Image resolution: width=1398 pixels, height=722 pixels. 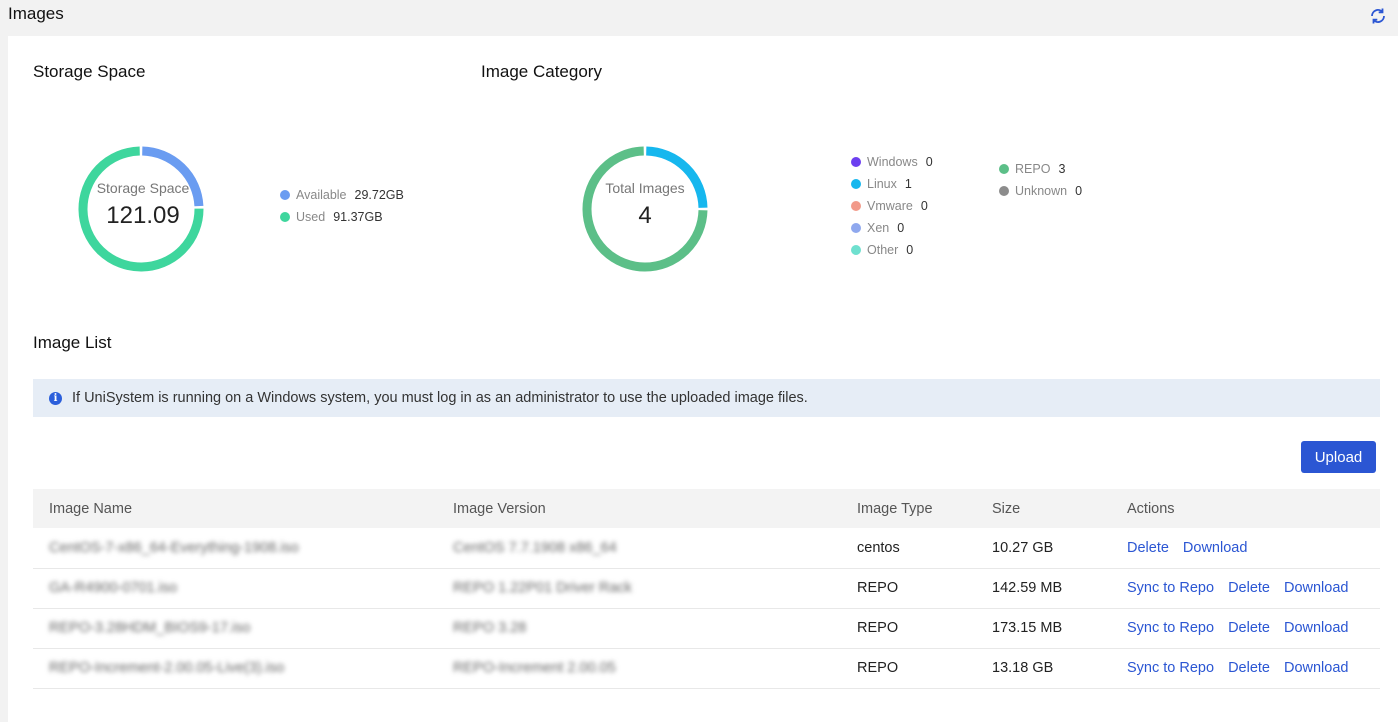 I want to click on legend-item-repo: REPO 3, so click(x=1032, y=169).